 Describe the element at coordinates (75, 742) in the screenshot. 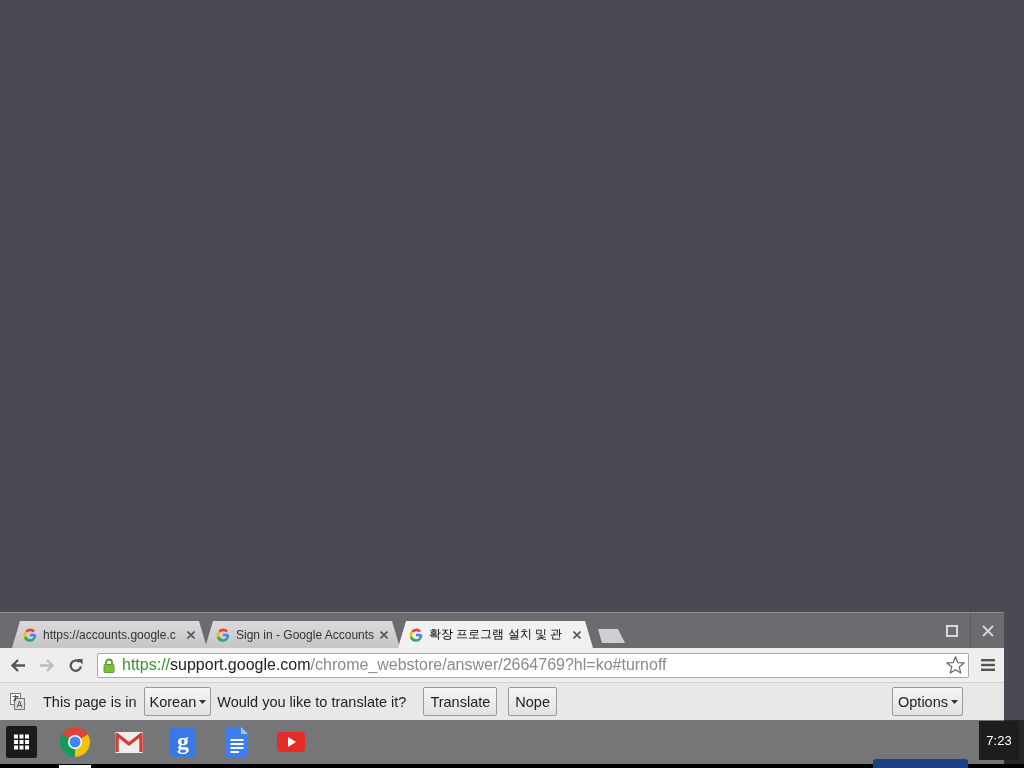

I see `browser-app-icon` at that location.